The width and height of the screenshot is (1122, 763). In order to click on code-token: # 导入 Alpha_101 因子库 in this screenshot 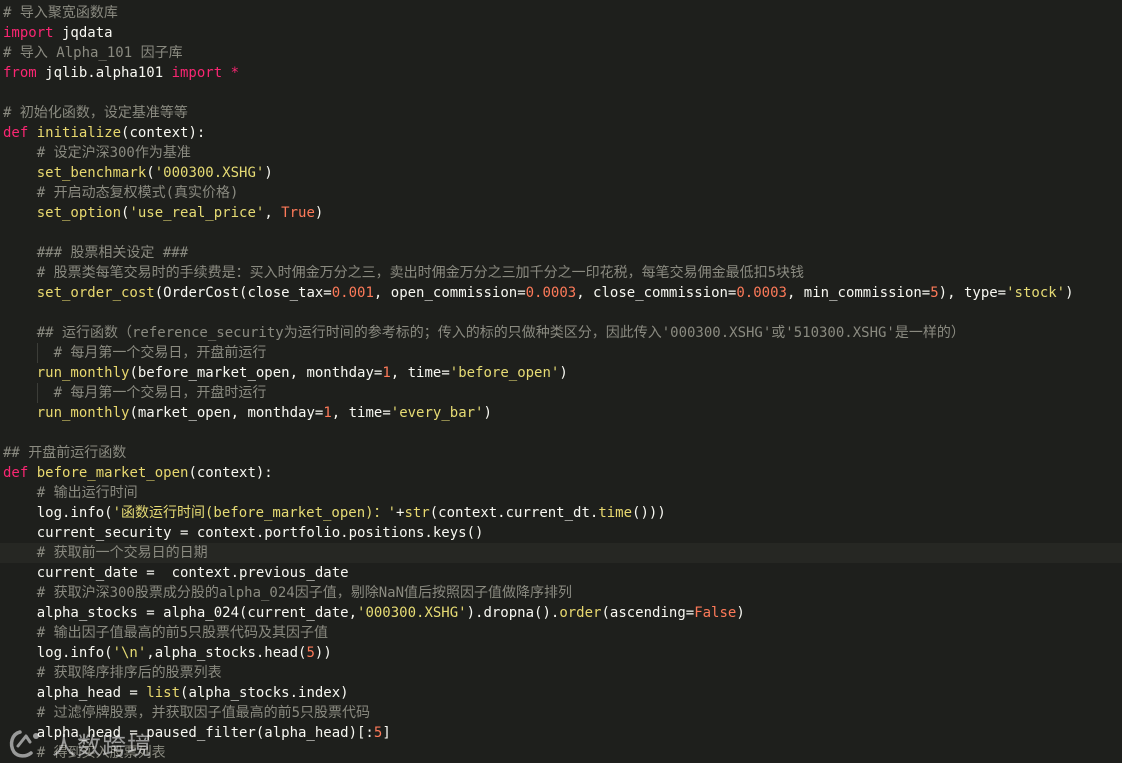, I will do `click(93, 53)`.